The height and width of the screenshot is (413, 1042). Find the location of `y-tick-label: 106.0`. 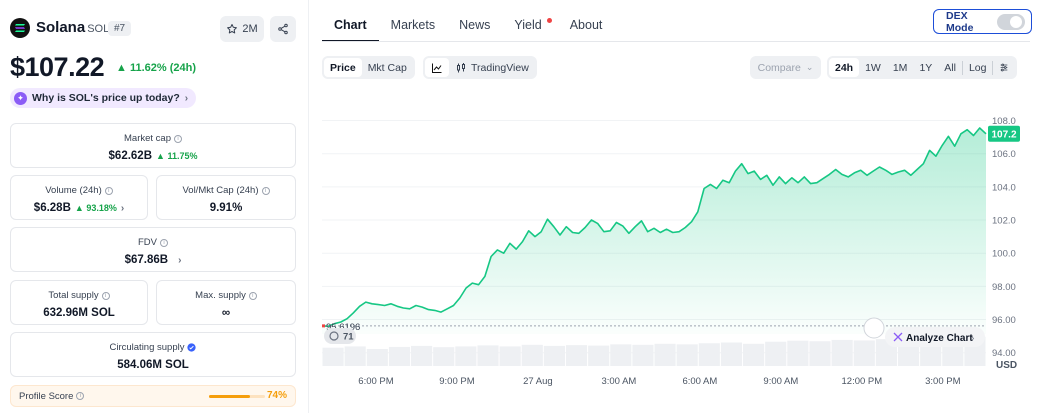

y-tick-label: 106.0 is located at coordinates (1004, 154).